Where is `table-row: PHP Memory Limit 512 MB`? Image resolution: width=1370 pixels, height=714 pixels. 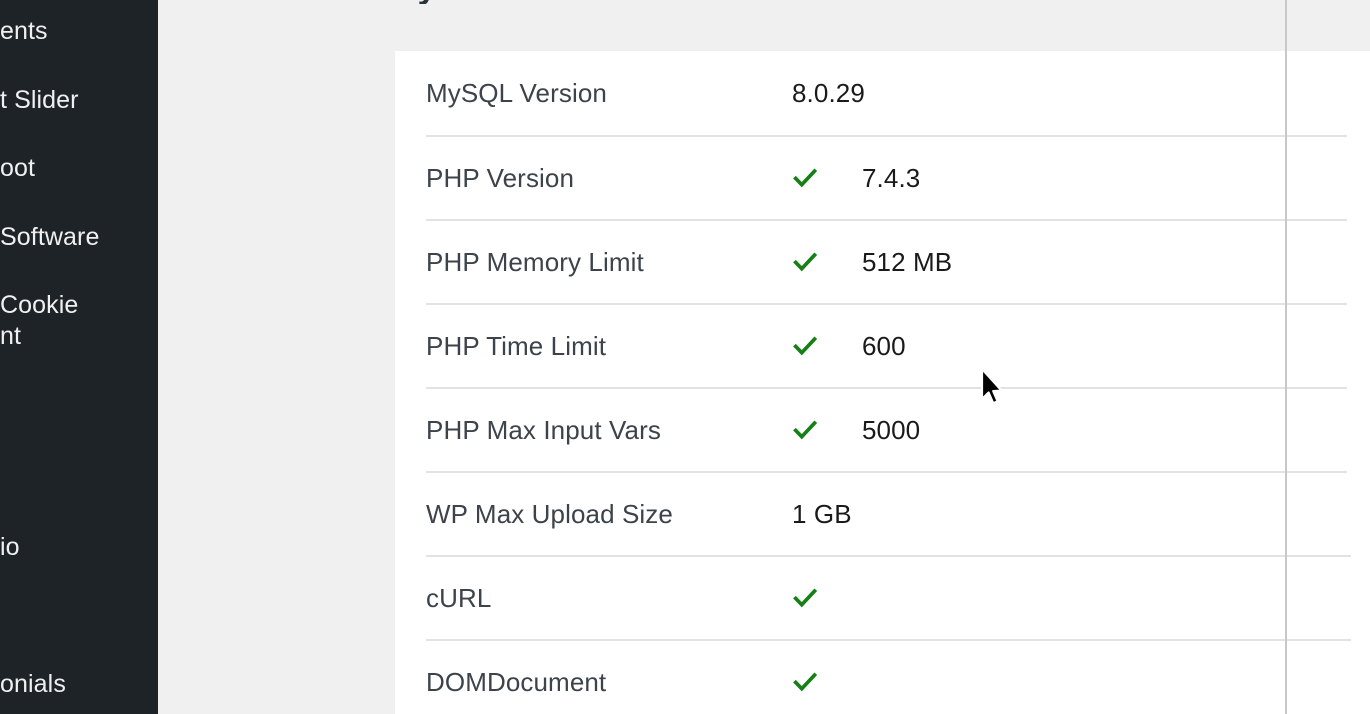
table-row: PHP Memory Limit 512 MB is located at coordinates (888, 263).